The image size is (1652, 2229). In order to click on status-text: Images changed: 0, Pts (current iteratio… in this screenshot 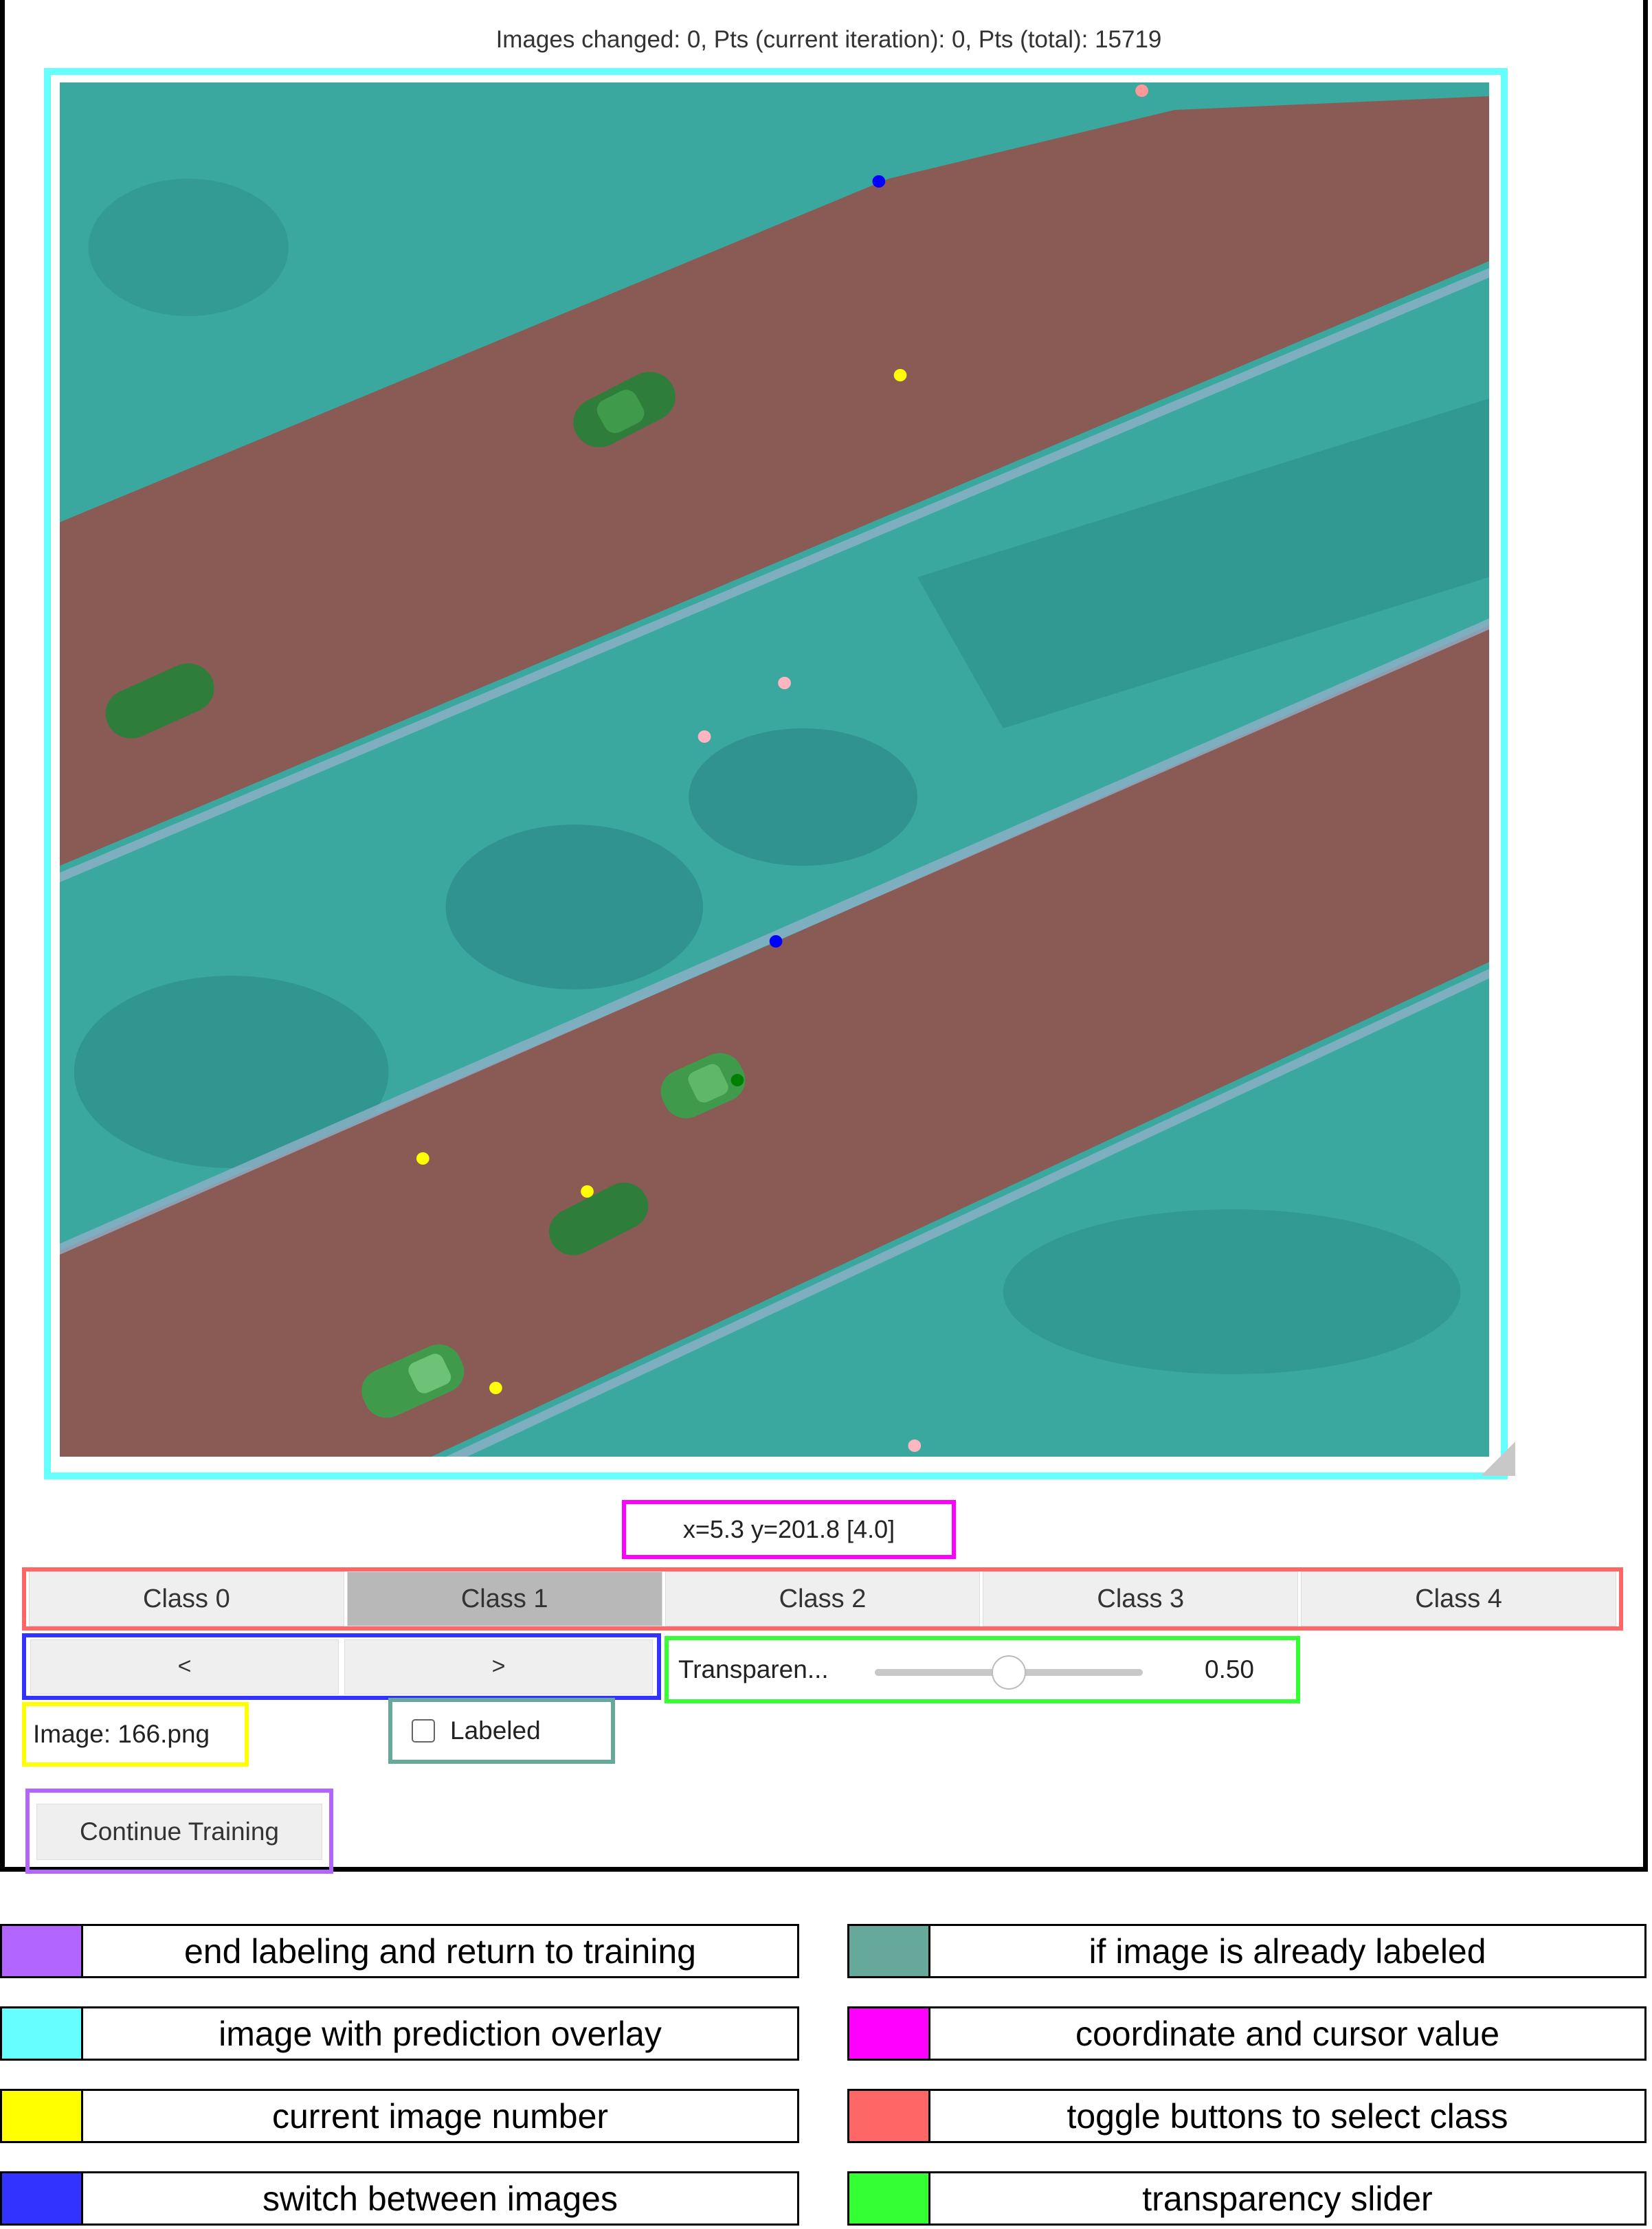, I will do `click(828, 39)`.